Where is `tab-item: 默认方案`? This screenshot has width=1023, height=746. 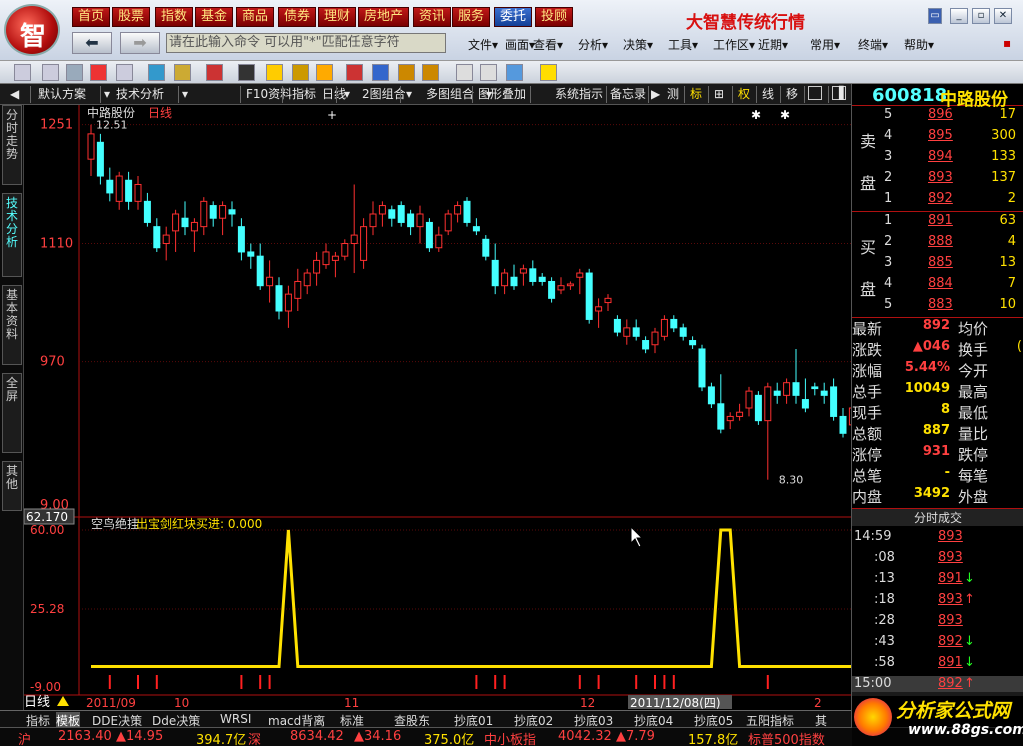 tab-item: 默认方案 is located at coordinates (62, 94).